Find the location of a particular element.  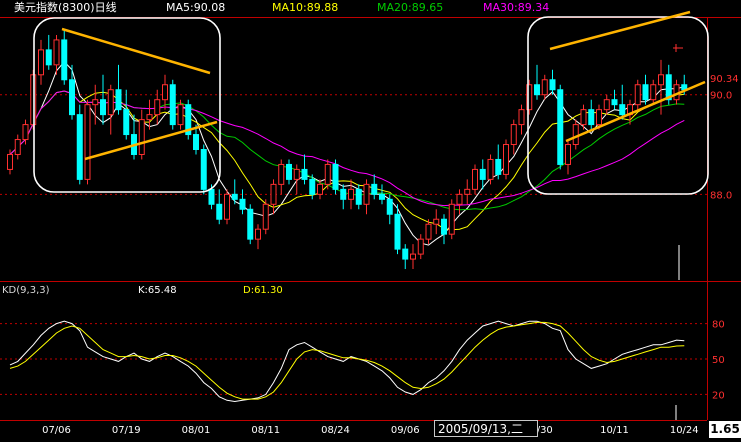

date-tick-label: 08/11 is located at coordinates (265, 430).